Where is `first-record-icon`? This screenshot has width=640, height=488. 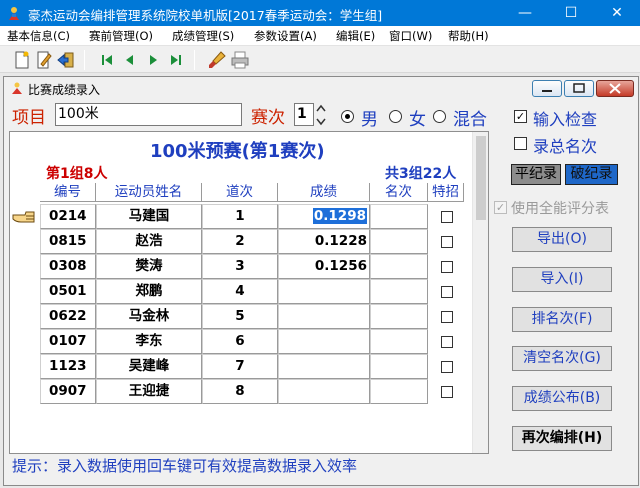 first-record-icon is located at coordinates (107, 60).